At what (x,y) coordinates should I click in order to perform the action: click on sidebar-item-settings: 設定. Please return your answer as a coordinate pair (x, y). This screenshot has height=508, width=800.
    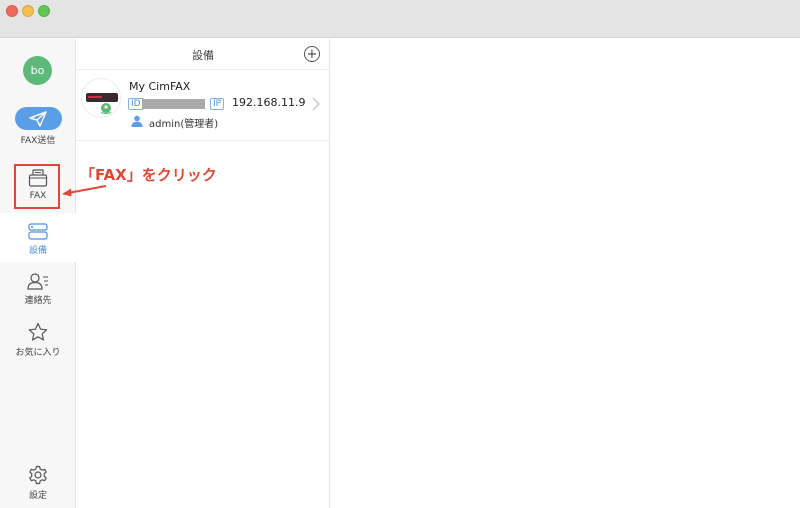
    Looking at the image, I should click on (38, 485).